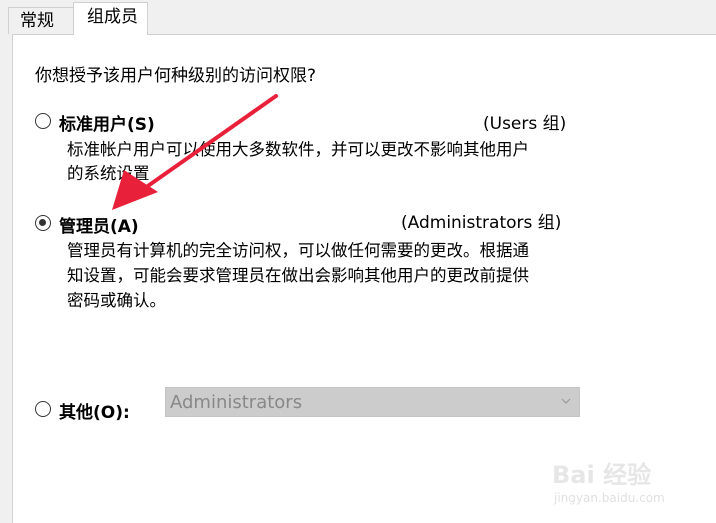  Describe the element at coordinates (176, 76) in the screenshot. I see `access-level-question: 你想授予该用户何种级别的访问权限?` at that location.